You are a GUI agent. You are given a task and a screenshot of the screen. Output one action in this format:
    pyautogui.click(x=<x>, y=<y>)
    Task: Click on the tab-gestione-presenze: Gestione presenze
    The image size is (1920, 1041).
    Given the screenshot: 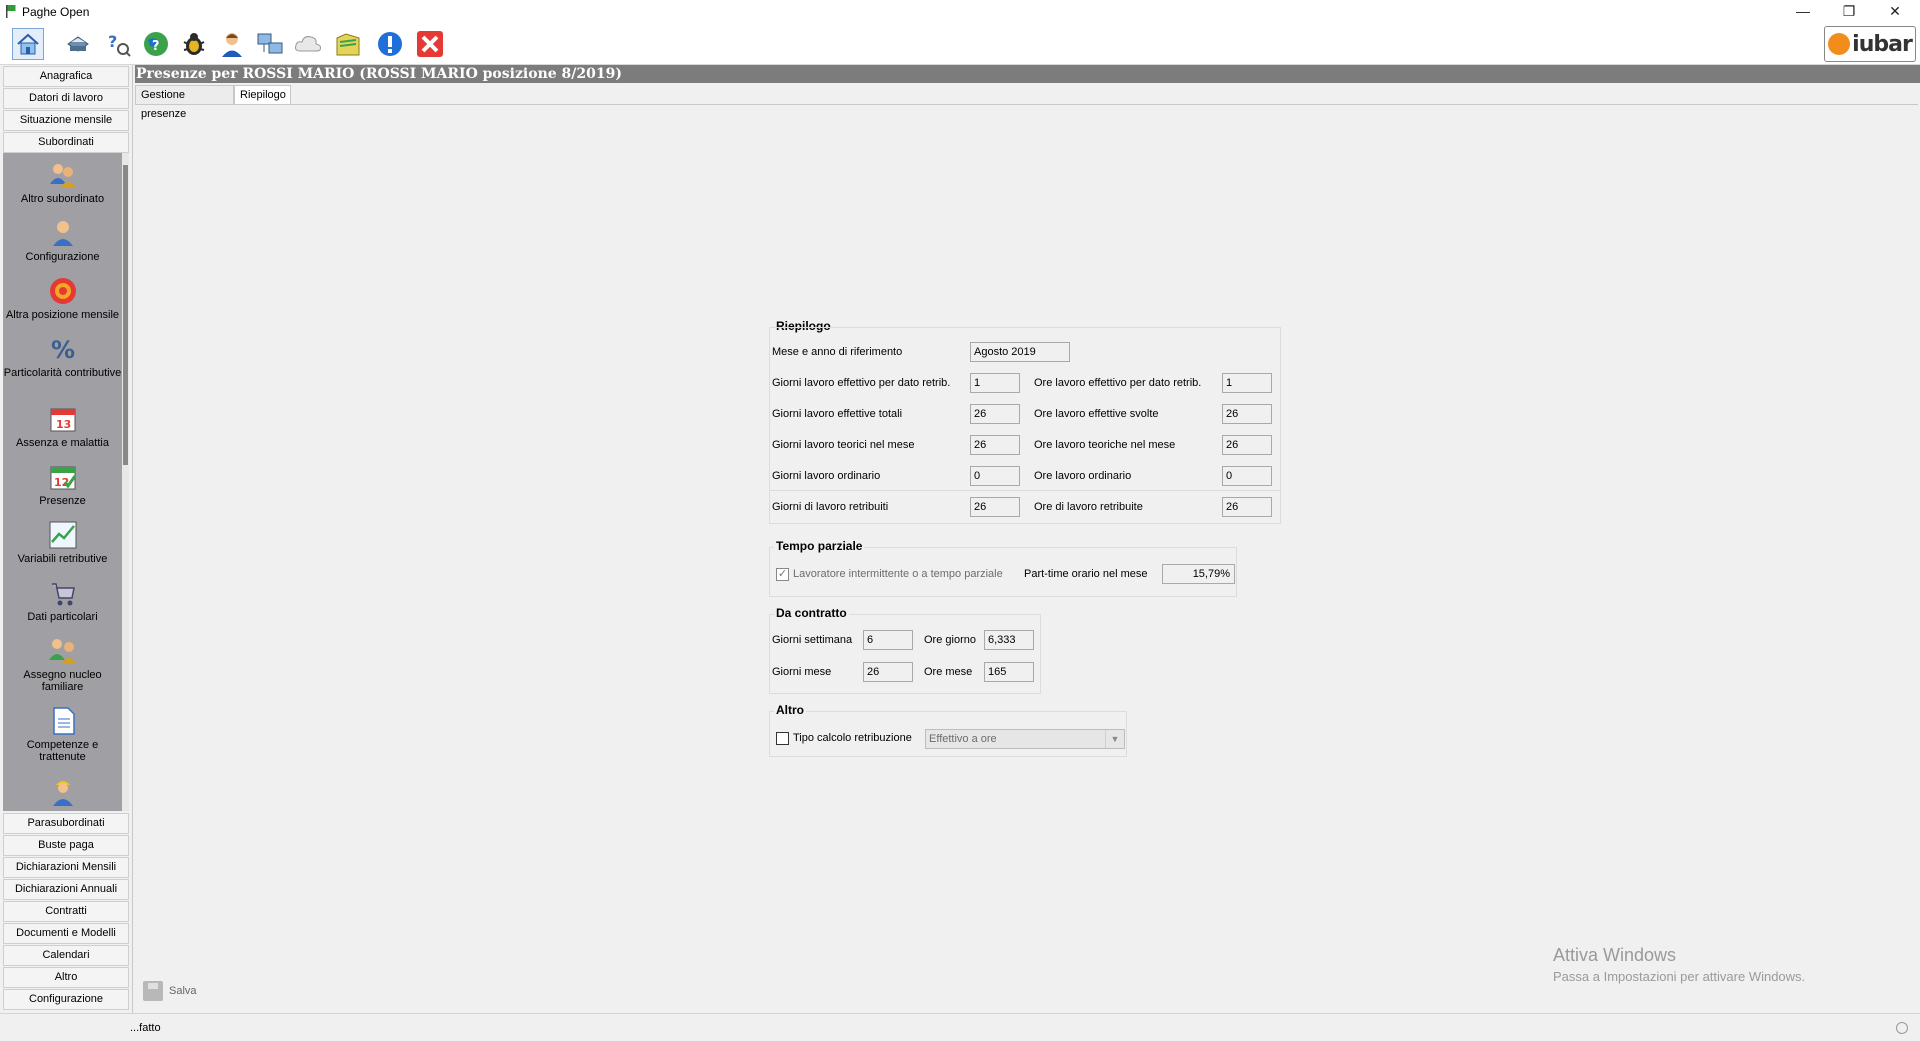 What is the action you would take?
    pyautogui.click(x=184, y=102)
    